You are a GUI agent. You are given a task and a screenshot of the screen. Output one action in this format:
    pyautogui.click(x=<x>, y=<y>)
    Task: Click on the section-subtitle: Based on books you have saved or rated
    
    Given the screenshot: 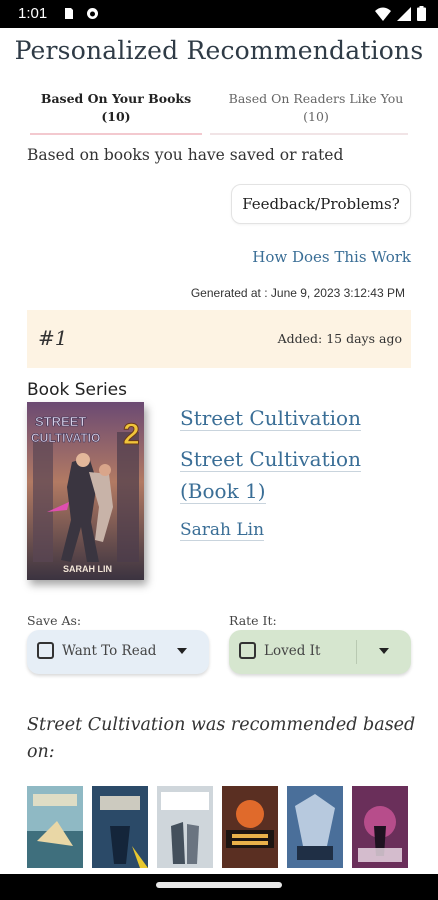 What is the action you would take?
    pyautogui.click(x=185, y=155)
    